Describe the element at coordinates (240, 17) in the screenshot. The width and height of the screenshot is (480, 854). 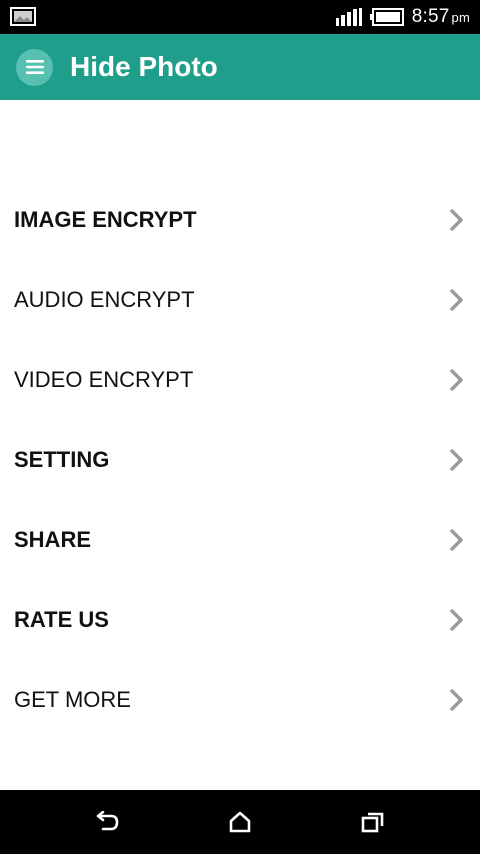
I see `status-bar: 8:57 pm` at that location.